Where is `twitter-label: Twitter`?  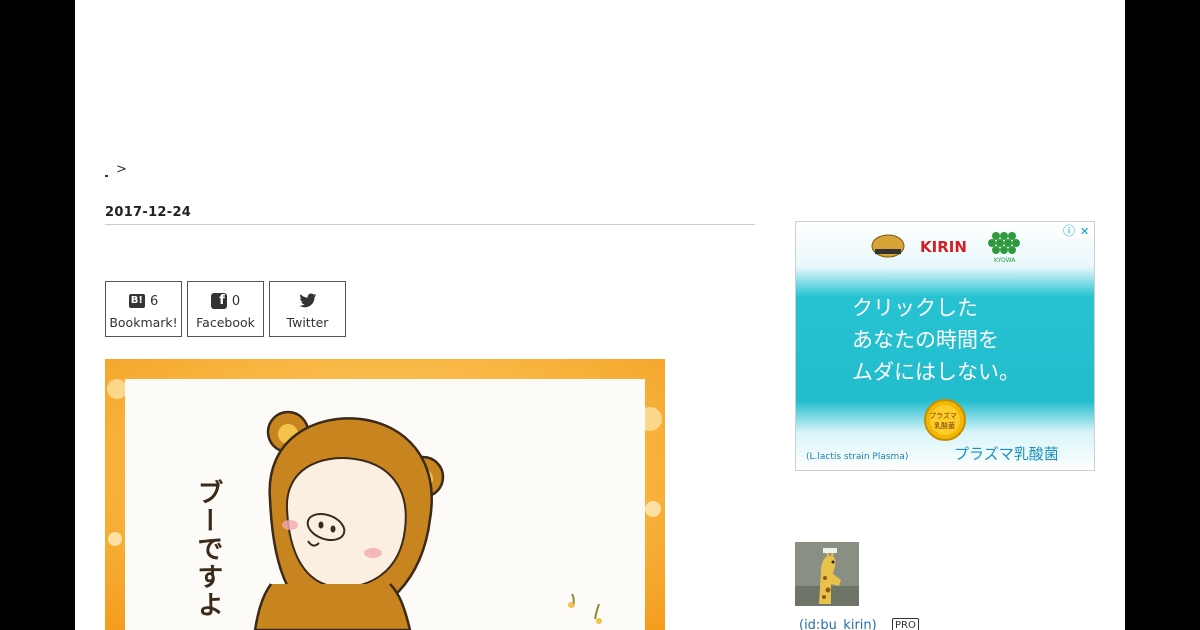
twitter-label: Twitter is located at coordinates (307, 322).